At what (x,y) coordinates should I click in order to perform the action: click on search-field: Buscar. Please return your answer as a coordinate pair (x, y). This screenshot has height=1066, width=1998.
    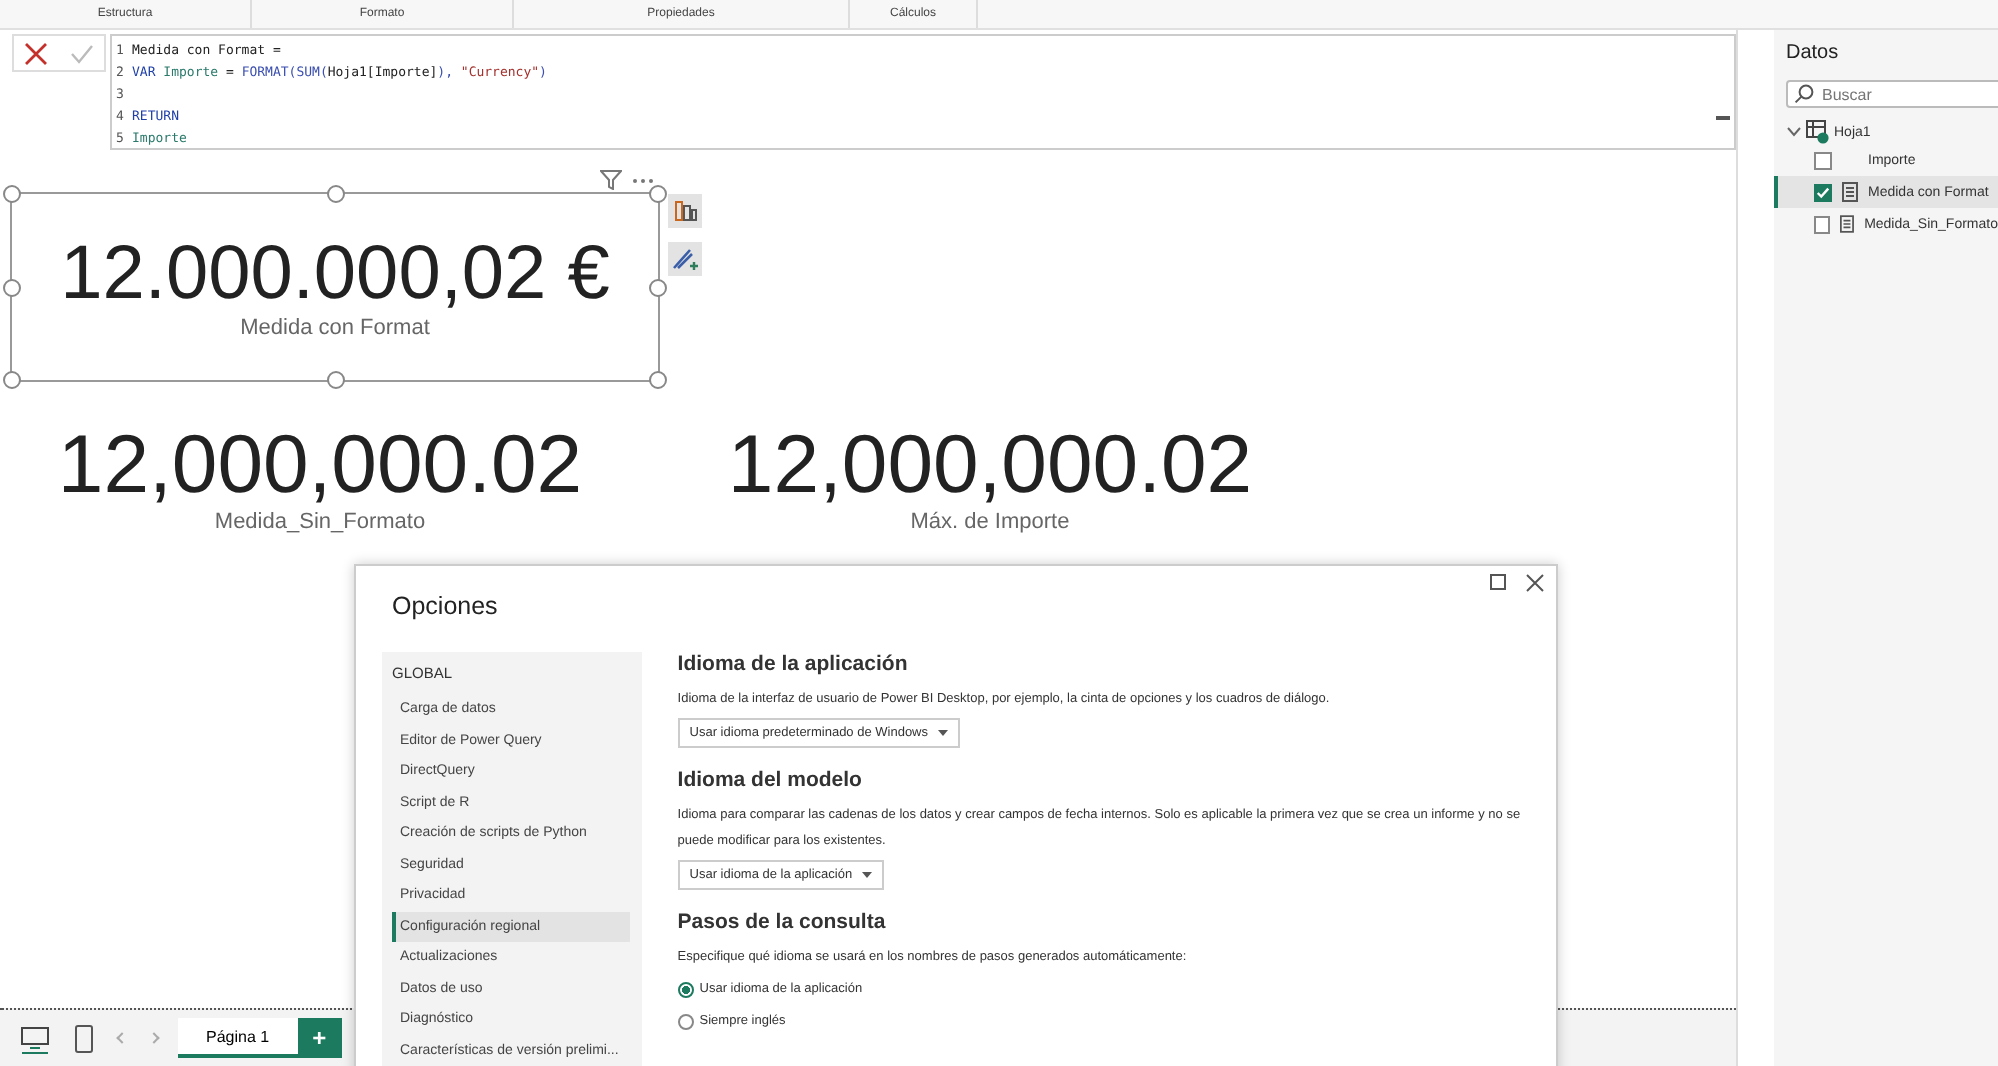
    Looking at the image, I should click on (1892, 94).